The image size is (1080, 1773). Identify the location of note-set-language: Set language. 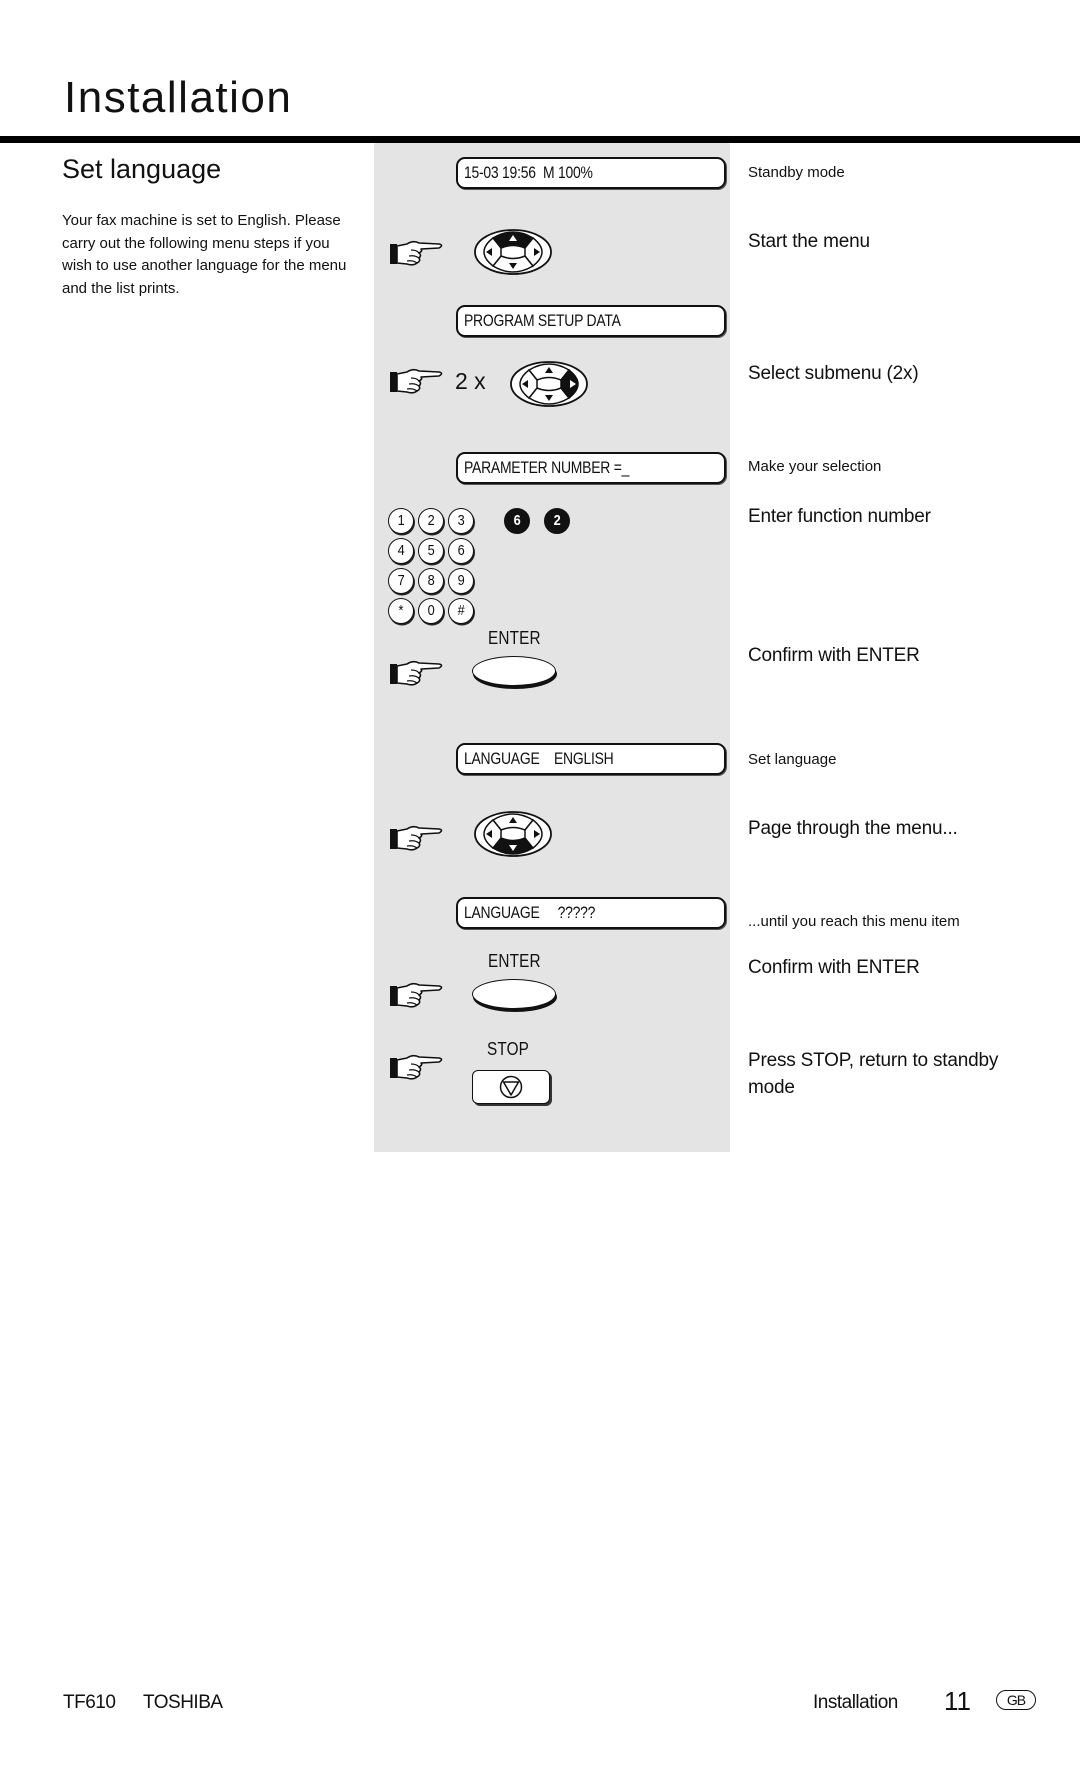
(792, 759).